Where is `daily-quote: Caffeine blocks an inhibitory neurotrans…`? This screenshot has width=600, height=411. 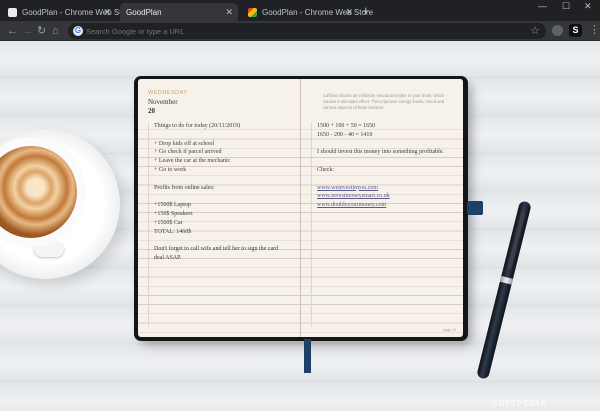 daily-quote: Caffeine blocks an inhibitory neurotrans… is located at coordinates (384, 101).